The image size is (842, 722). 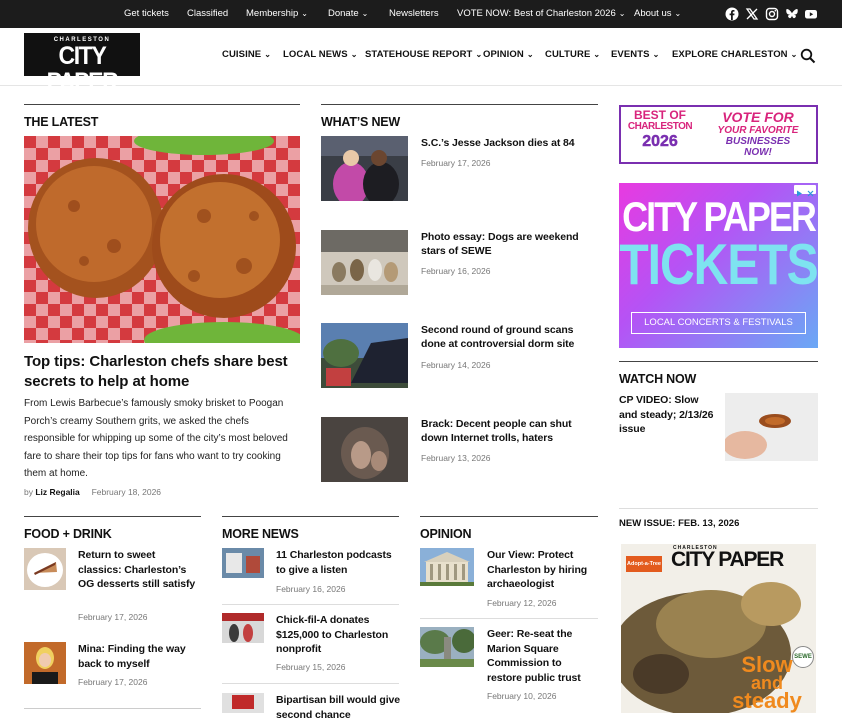 I want to click on bluesky-icon, so click(x=792, y=14).